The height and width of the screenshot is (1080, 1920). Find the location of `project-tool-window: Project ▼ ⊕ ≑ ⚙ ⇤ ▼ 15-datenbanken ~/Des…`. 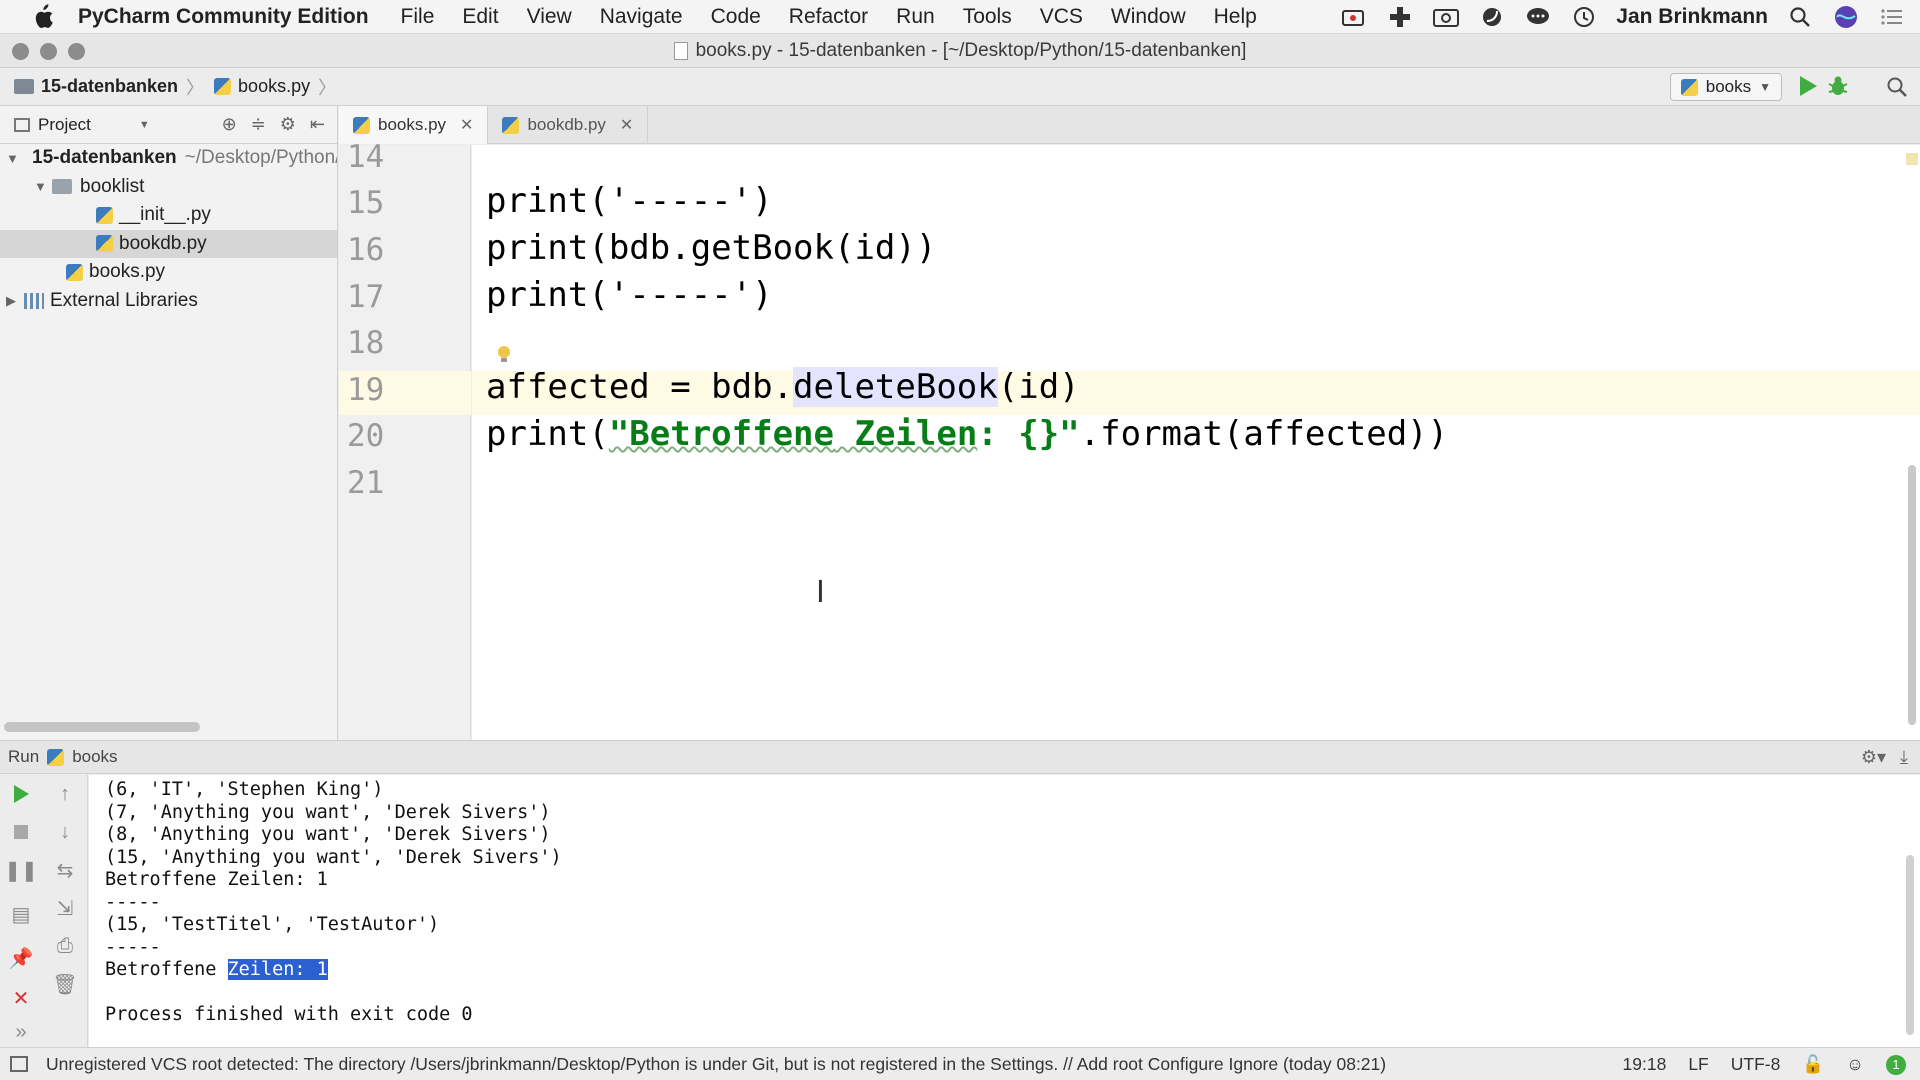

project-tool-window: Project ▼ ⊕ ≑ ⚙ ⇤ ▼ 15-datenbanken ~/Des… is located at coordinates (169, 423).